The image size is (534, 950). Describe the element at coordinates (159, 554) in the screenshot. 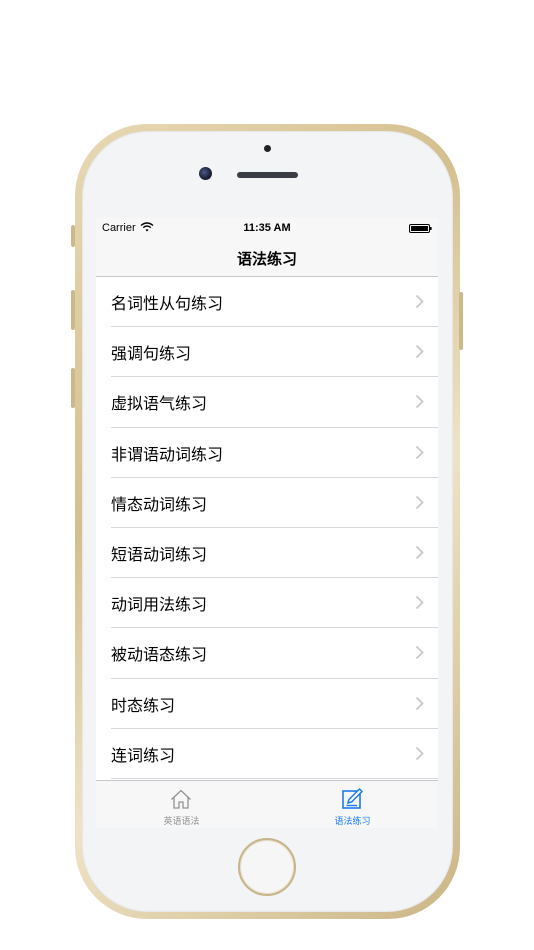

I see `list-item-label: 短语动词练习` at that location.